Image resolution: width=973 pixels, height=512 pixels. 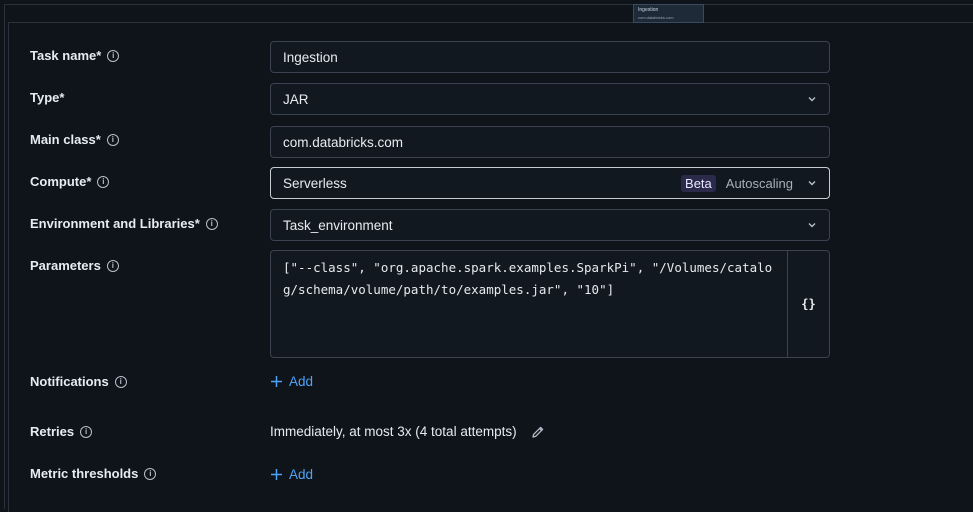 What do you see at coordinates (52, 431) in the screenshot?
I see `retries-label-text: Retries` at bounding box center [52, 431].